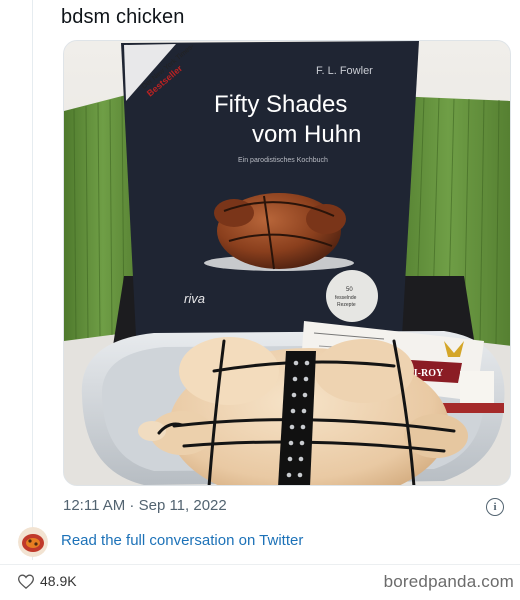  Describe the element at coordinates (495, 507) in the screenshot. I see `info-icon: i` at that location.